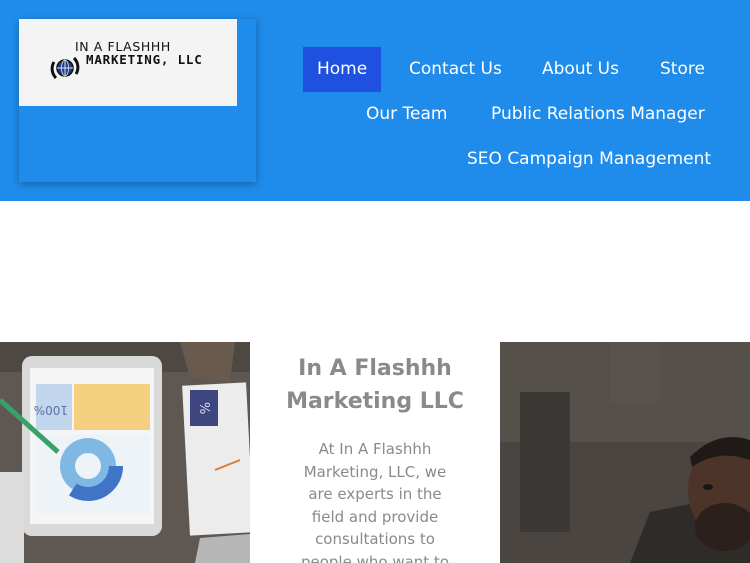  I want to click on card-percent-text: %, so click(203, 408).